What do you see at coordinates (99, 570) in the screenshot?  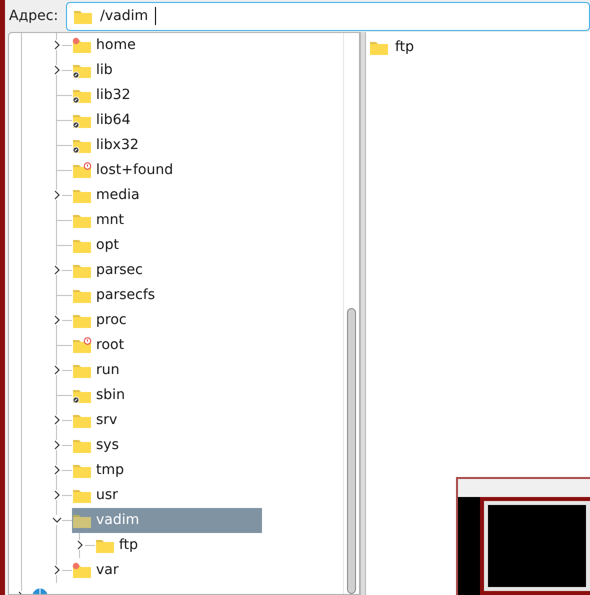 I see `tree-item: var` at bounding box center [99, 570].